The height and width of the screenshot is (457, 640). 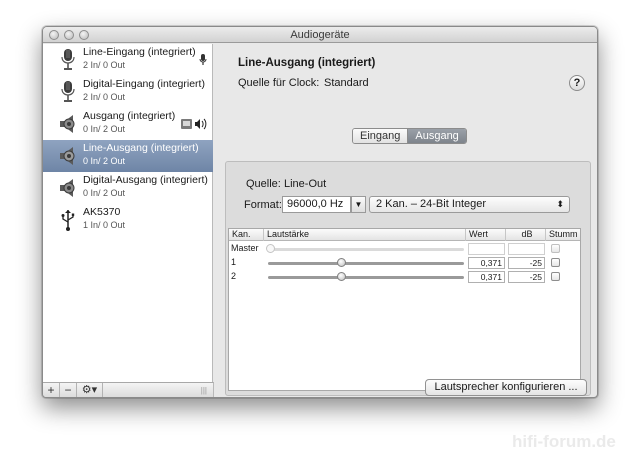 What do you see at coordinates (51, 390) in the screenshot?
I see `add-device-button: +` at bounding box center [51, 390].